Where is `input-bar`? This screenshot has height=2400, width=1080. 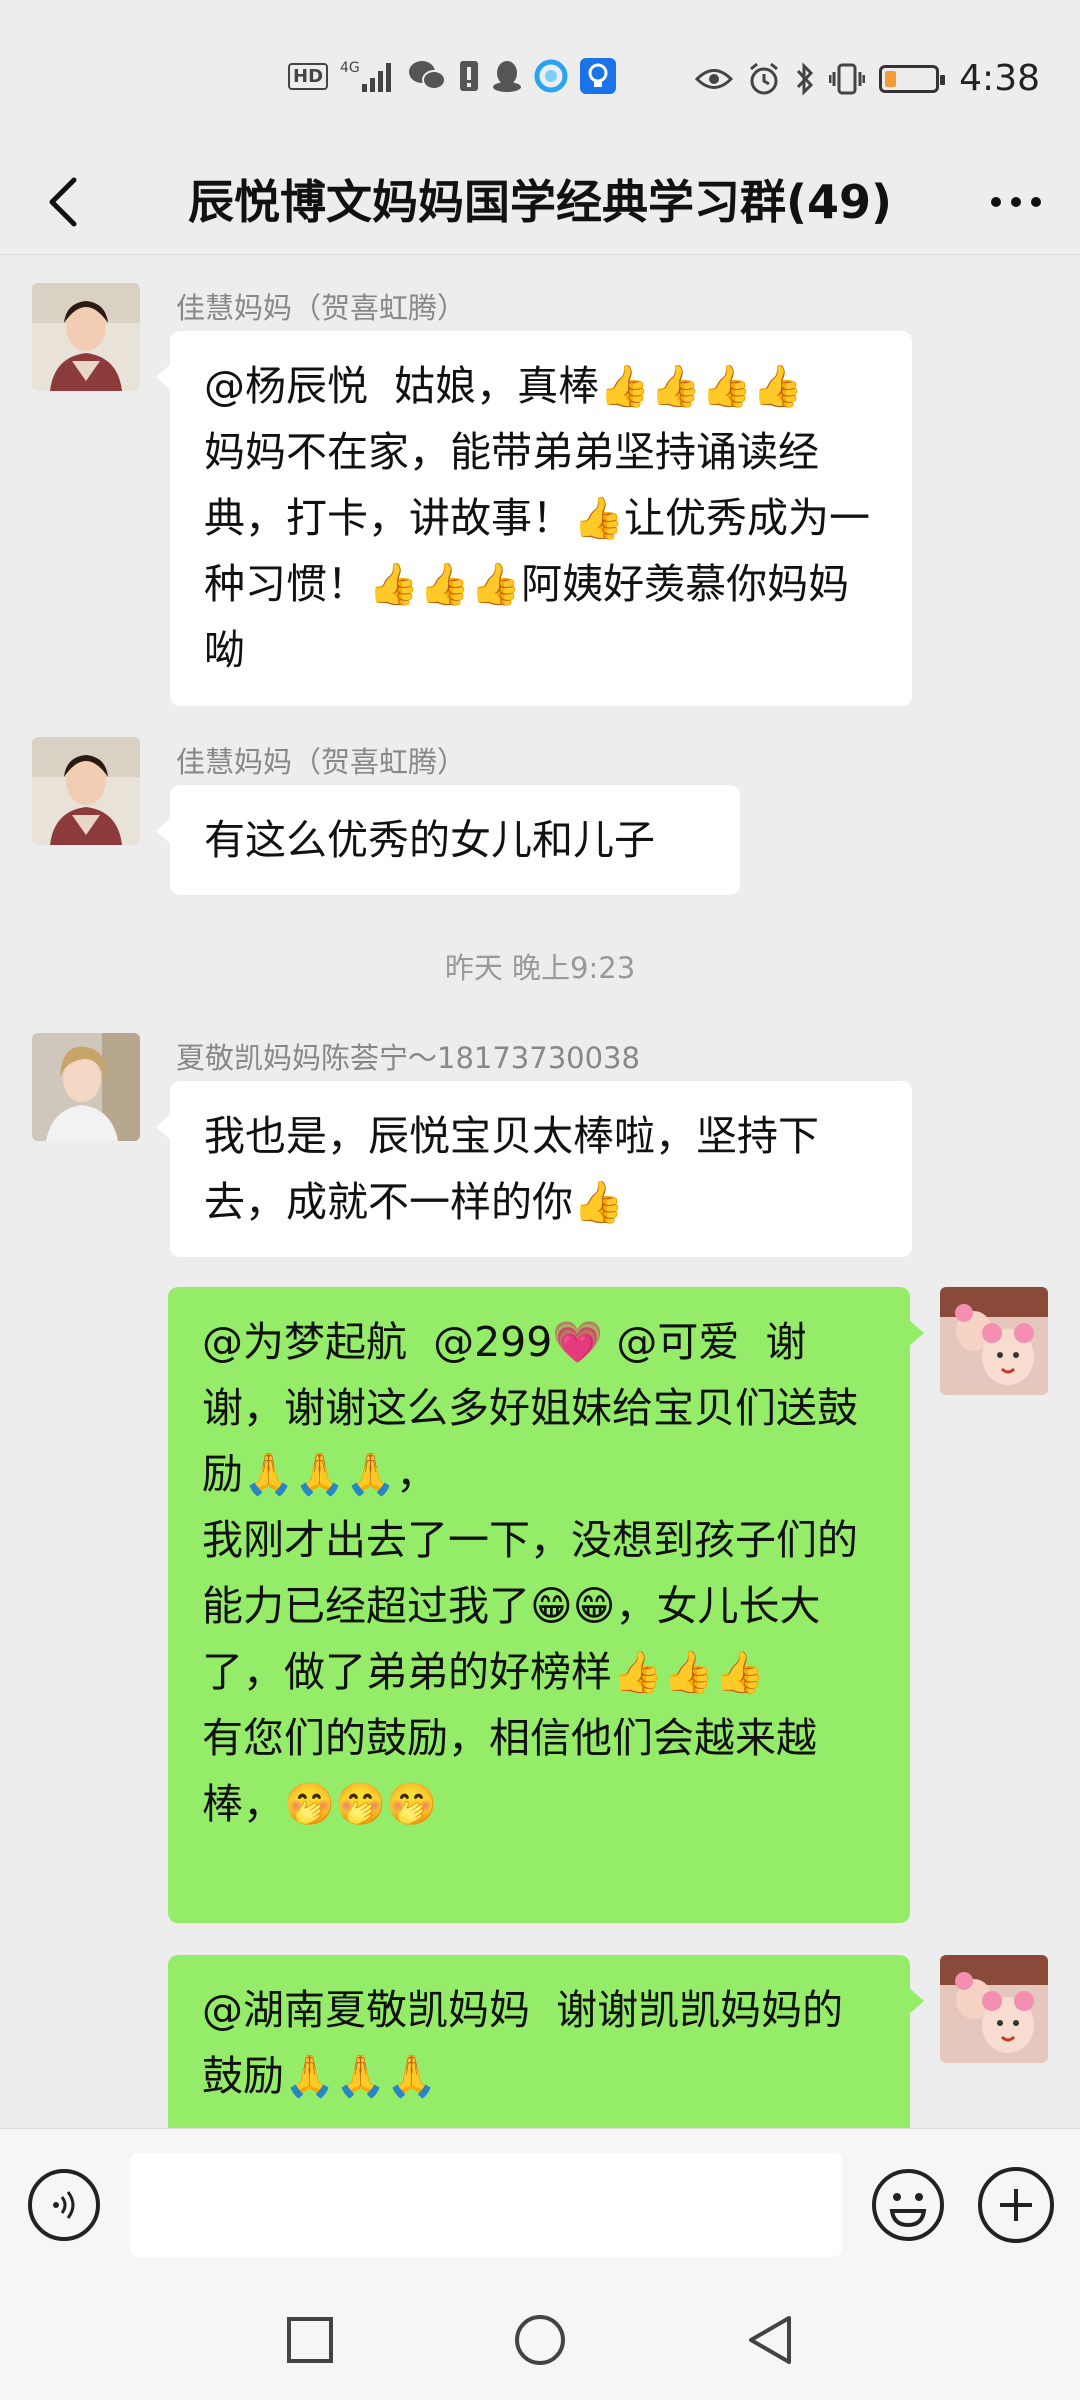
input-bar is located at coordinates (540, 2204).